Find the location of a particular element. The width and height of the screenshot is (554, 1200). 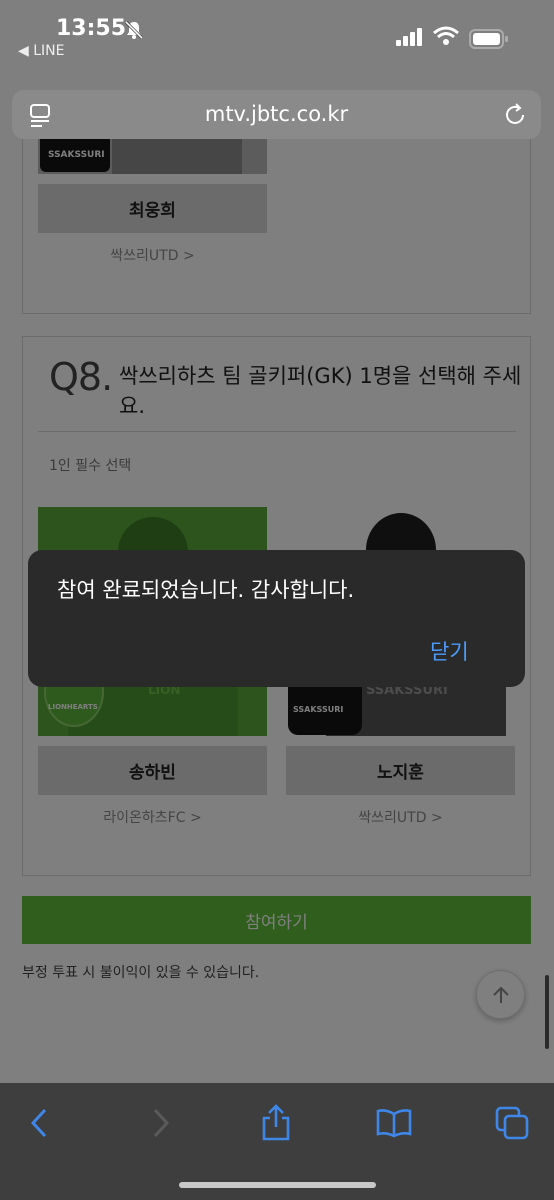

tabs-button is located at coordinates (512, 1123).